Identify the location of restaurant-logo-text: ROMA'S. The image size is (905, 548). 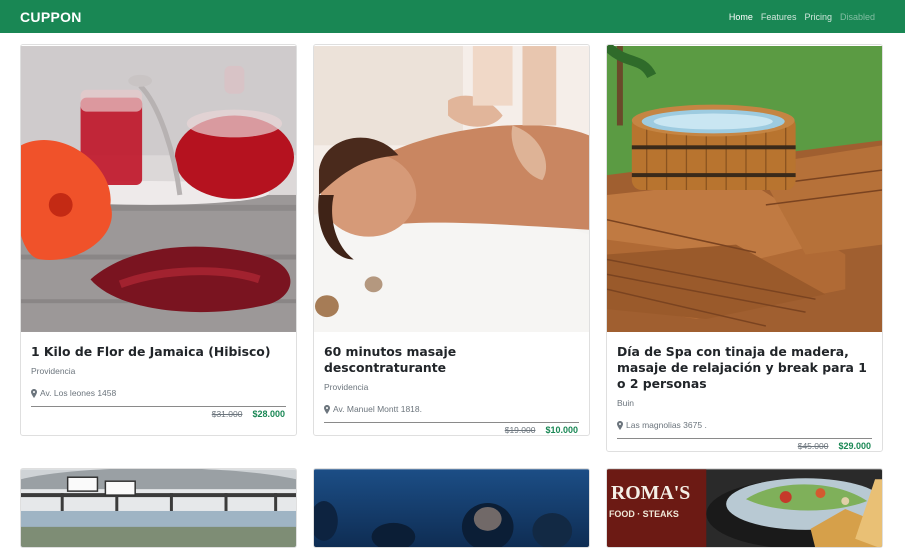
(650, 493).